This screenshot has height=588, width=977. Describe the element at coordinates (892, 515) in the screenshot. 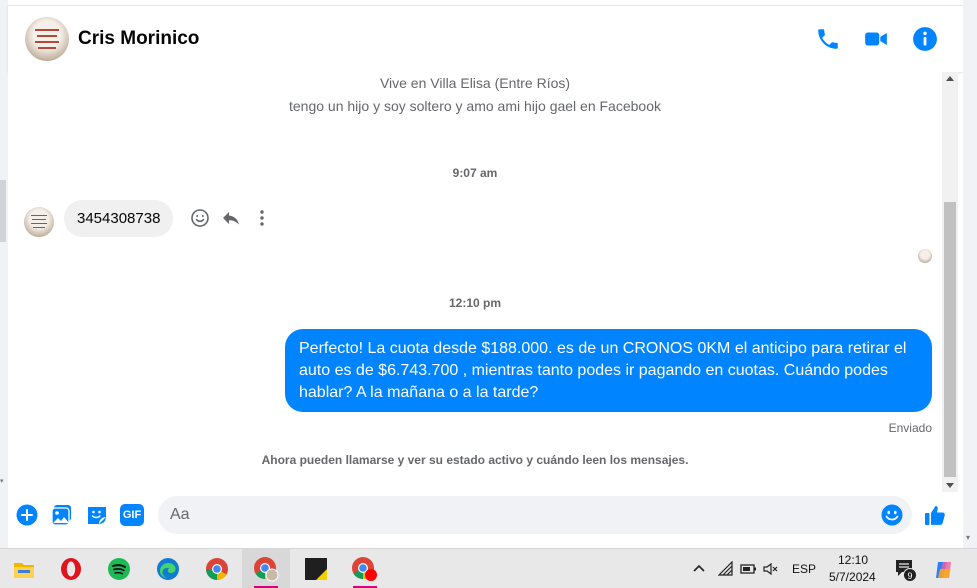

I see `emoji-icon` at that location.